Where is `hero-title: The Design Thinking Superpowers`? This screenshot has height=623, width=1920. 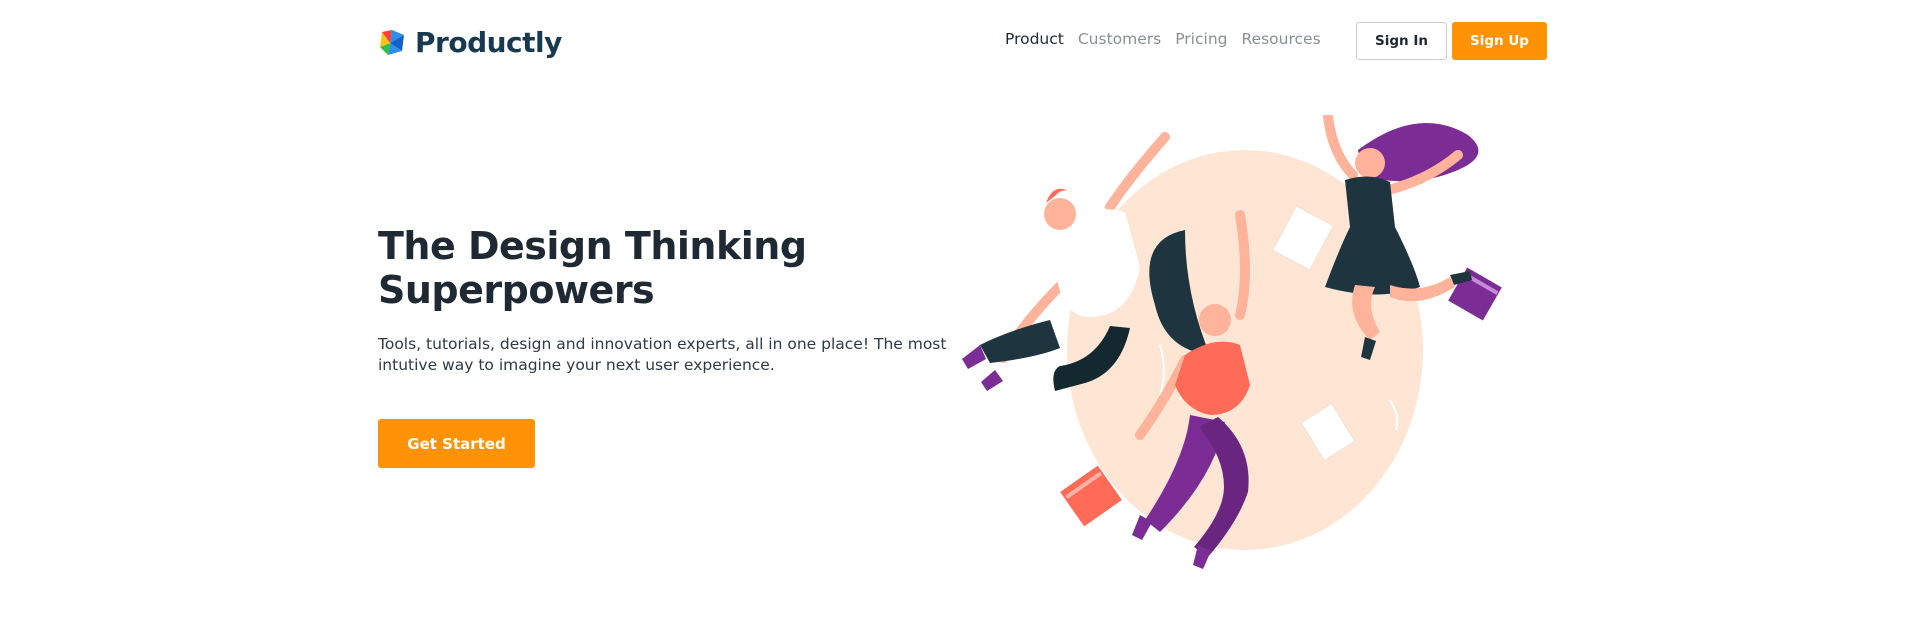
hero-title: The Design Thinking Superpowers is located at coordinates (592, 268).